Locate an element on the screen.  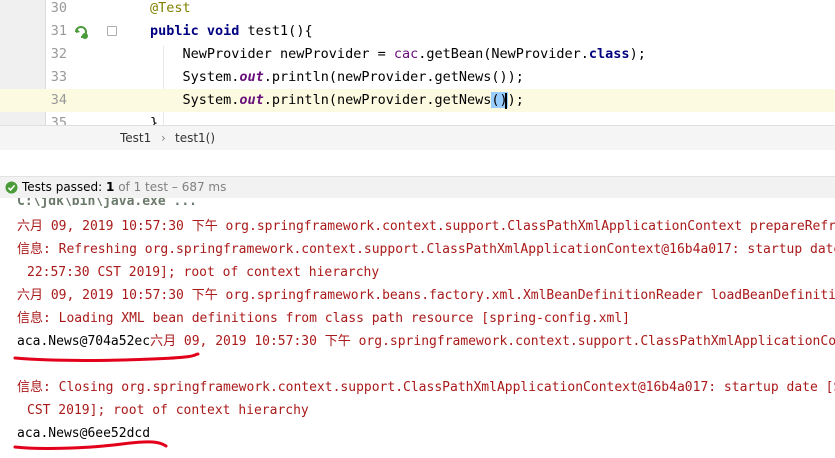
code-token: } is located at coordinates (154, 120).